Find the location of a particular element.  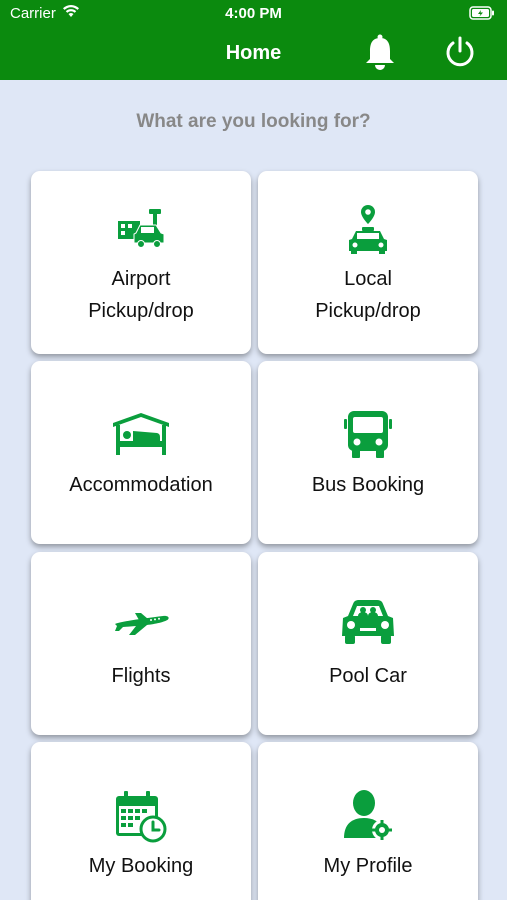

tile-label: Flights is located at coordinates (141, 676).